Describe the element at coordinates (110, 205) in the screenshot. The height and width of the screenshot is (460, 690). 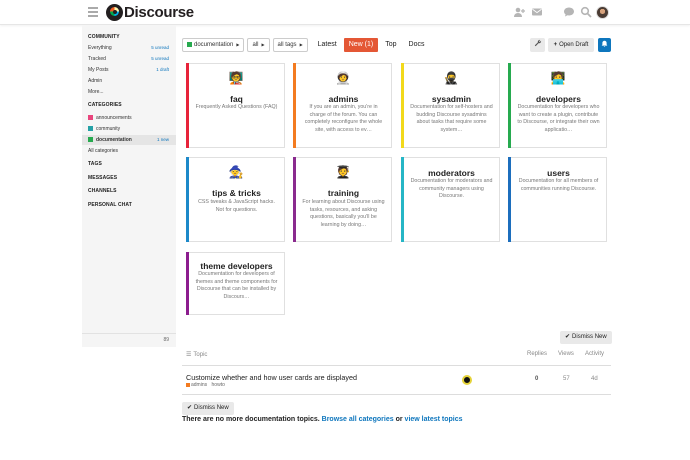
I see `sidebar-section-personal-chat: PERSONAL CHAT` at that location.